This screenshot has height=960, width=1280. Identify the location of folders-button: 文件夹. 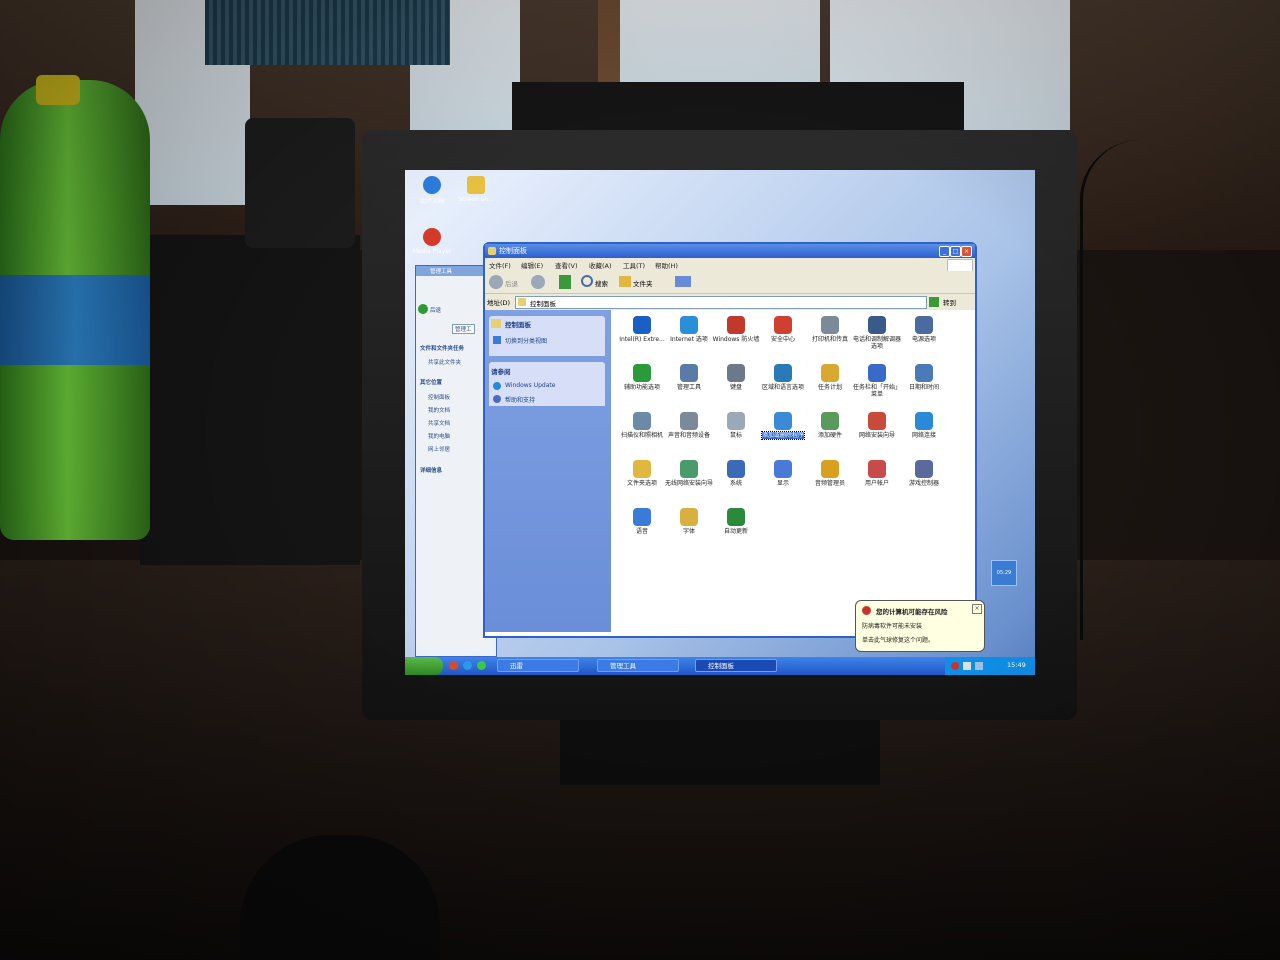
(643, 283).